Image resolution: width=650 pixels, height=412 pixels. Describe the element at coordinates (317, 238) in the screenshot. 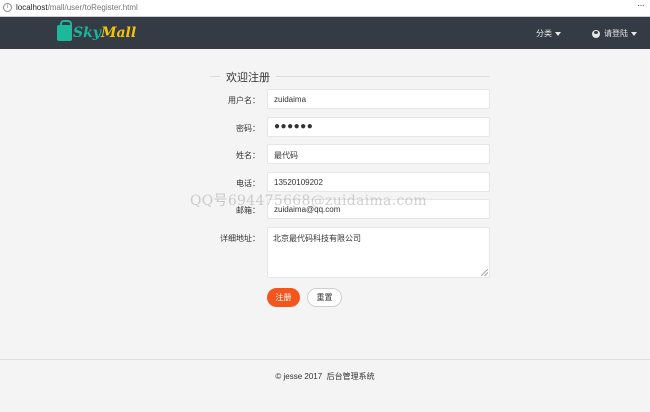

I see `address-value: 北京最代码科技有限公司` at that location.